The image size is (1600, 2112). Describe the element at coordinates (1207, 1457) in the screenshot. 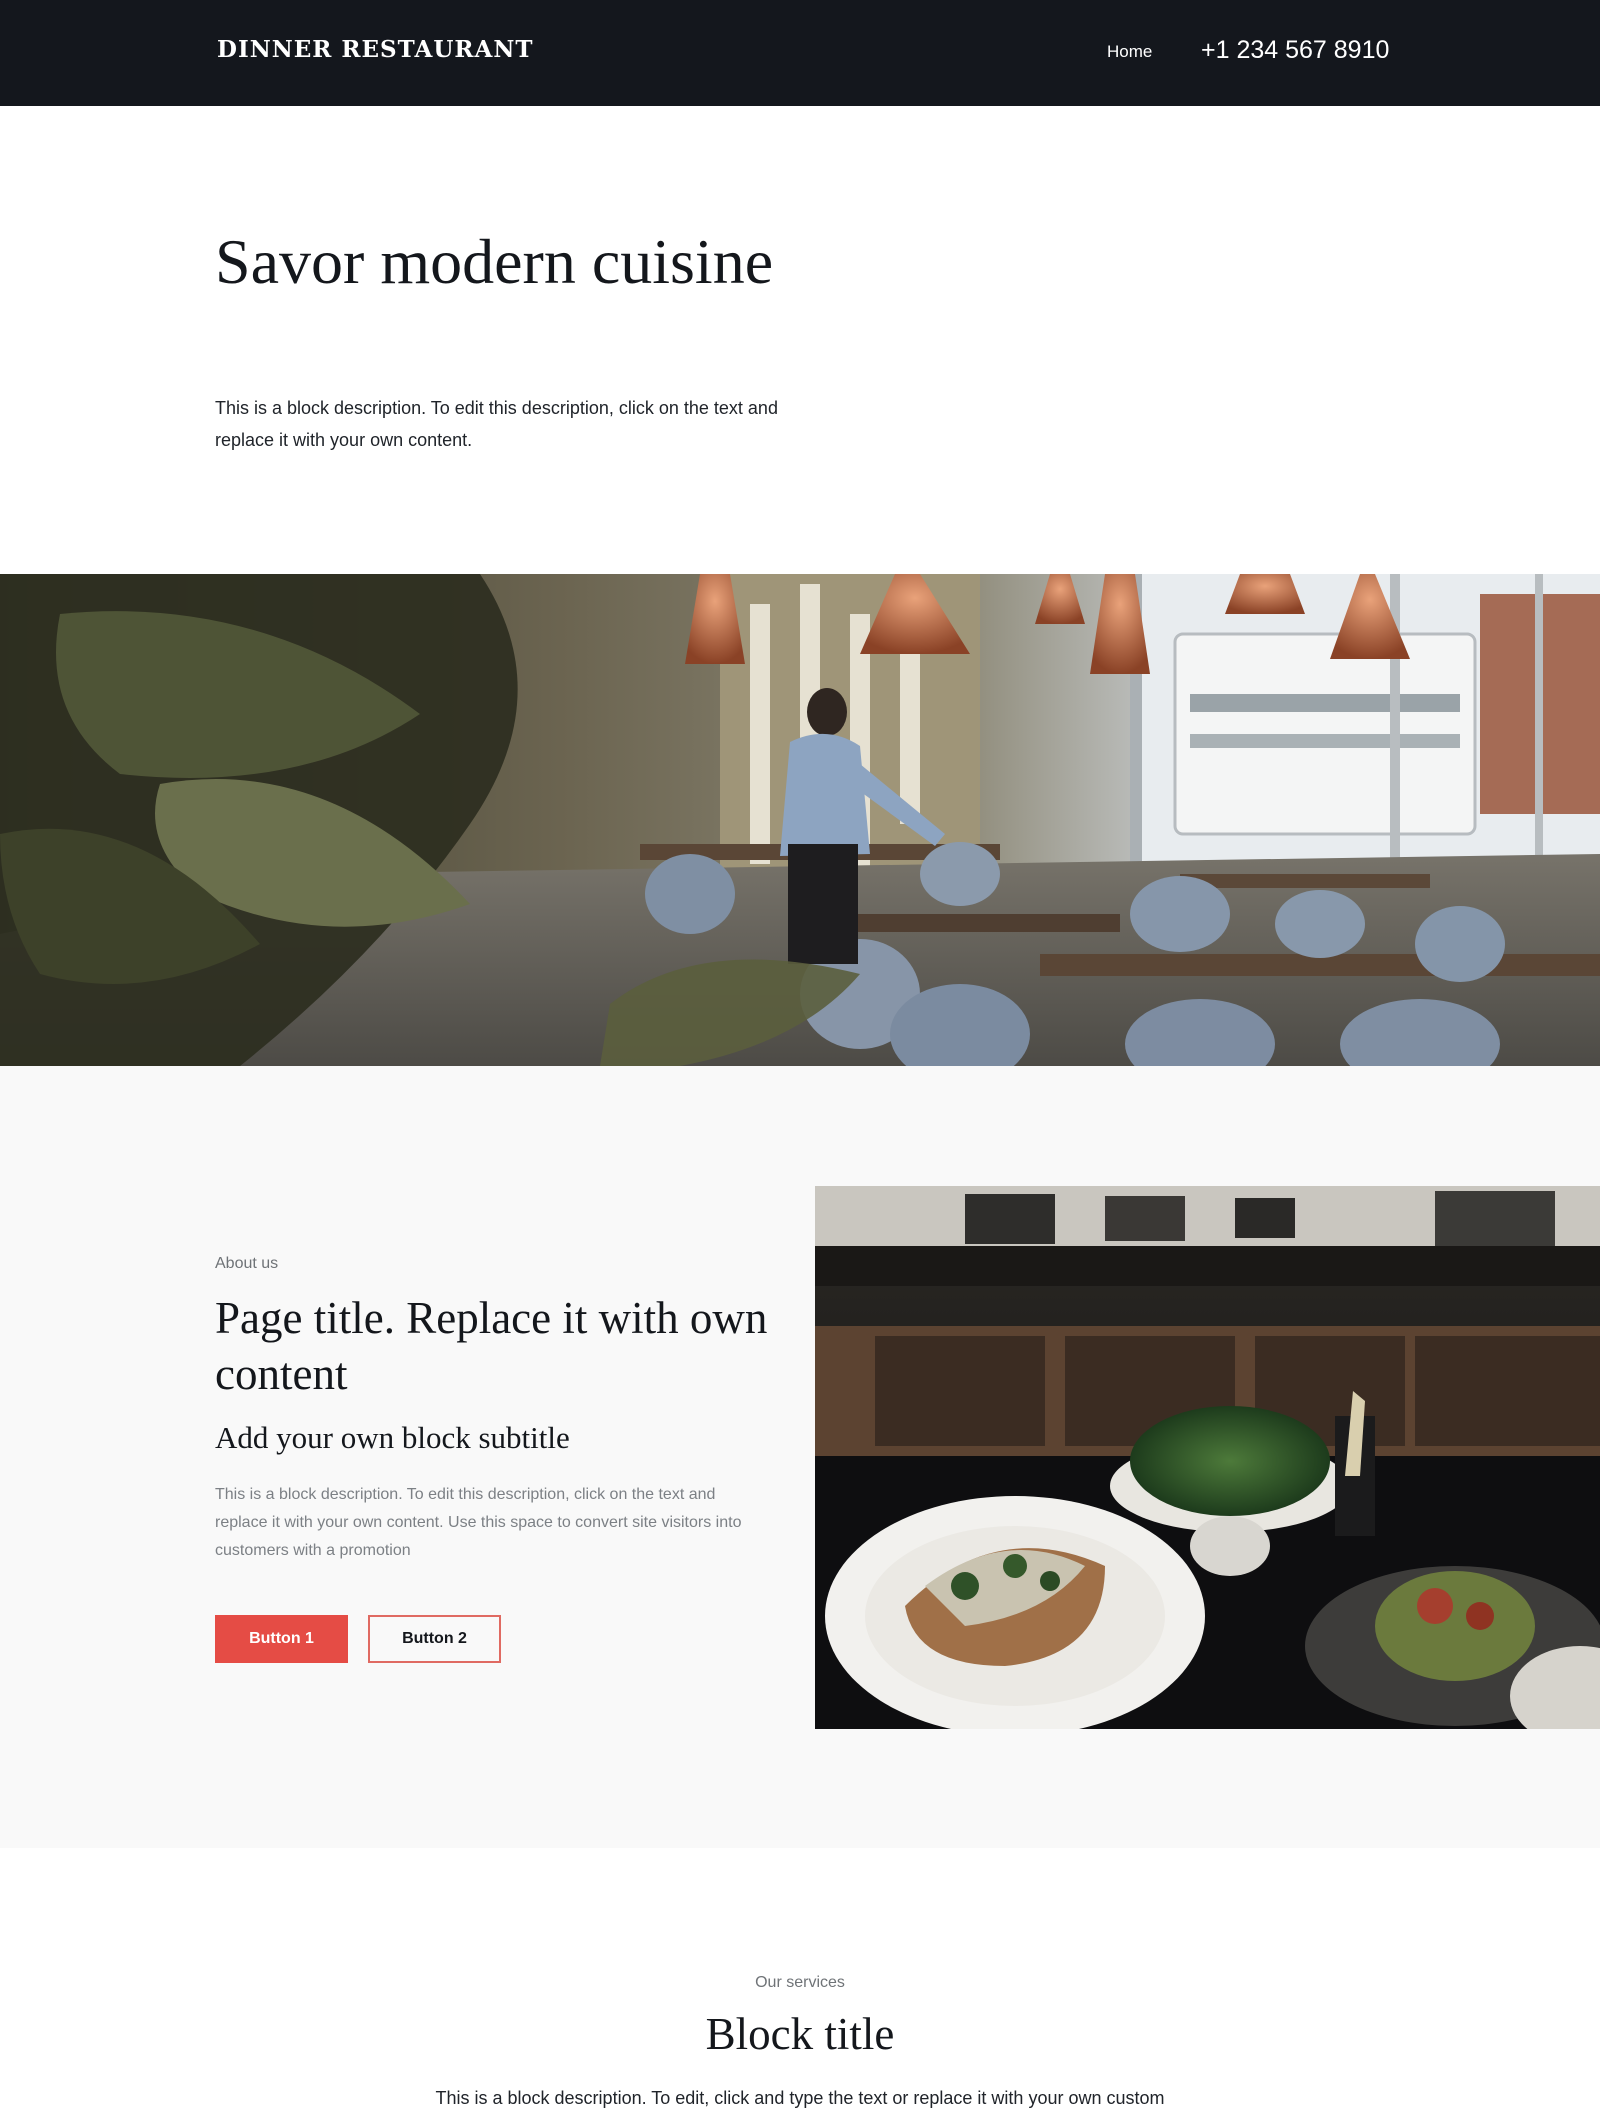

I see `food-dishes-image` at that location.